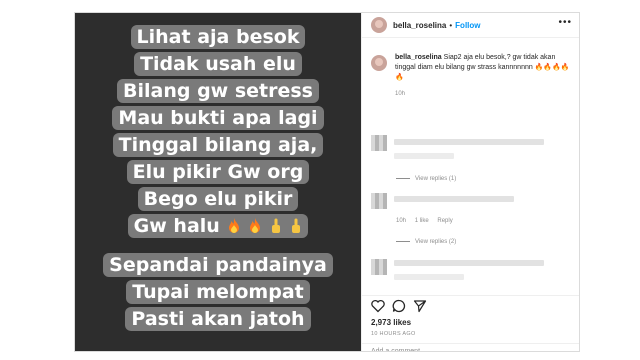  Describe the element at coordinates (418, 57) in the screenshot. I see `caption-username: bella_roselina` at that location.